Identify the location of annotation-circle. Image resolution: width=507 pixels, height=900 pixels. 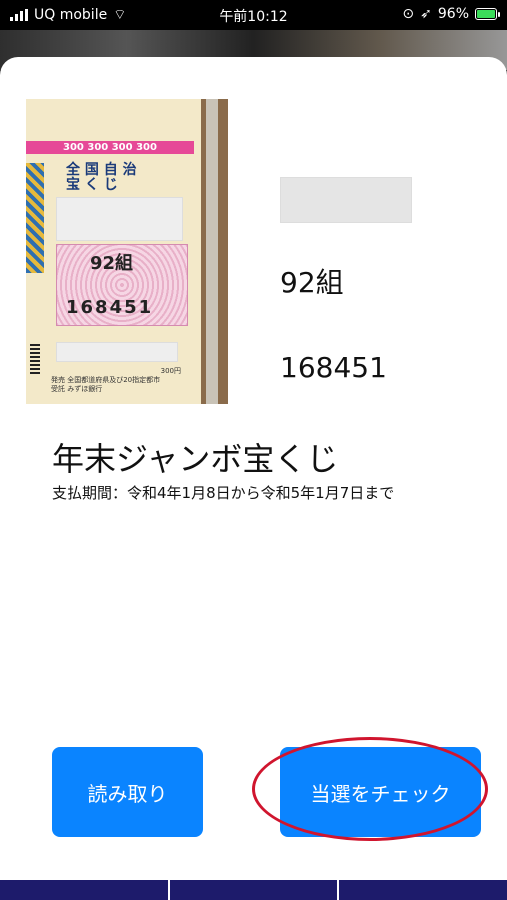
(370, 789).